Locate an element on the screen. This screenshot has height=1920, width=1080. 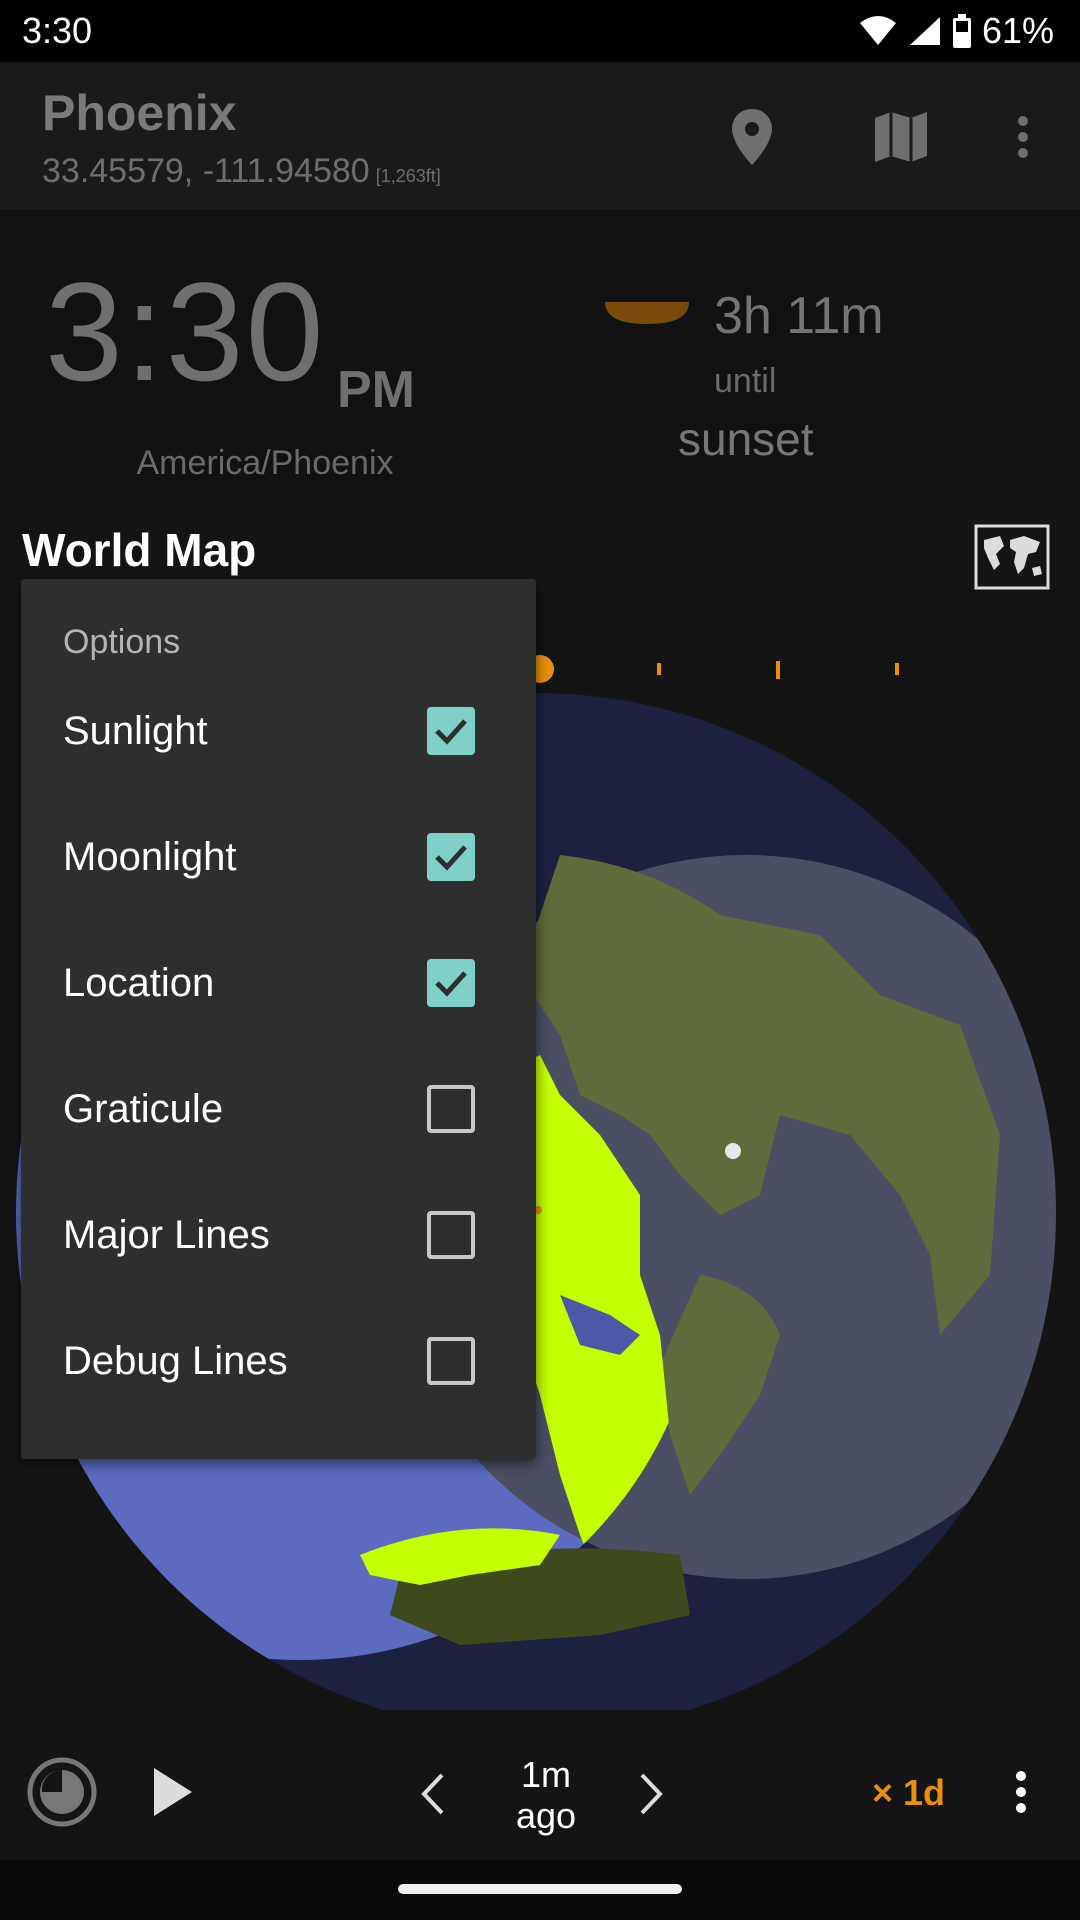
clock-timezone: America/Phoenix is located at coordinates (265, 463).